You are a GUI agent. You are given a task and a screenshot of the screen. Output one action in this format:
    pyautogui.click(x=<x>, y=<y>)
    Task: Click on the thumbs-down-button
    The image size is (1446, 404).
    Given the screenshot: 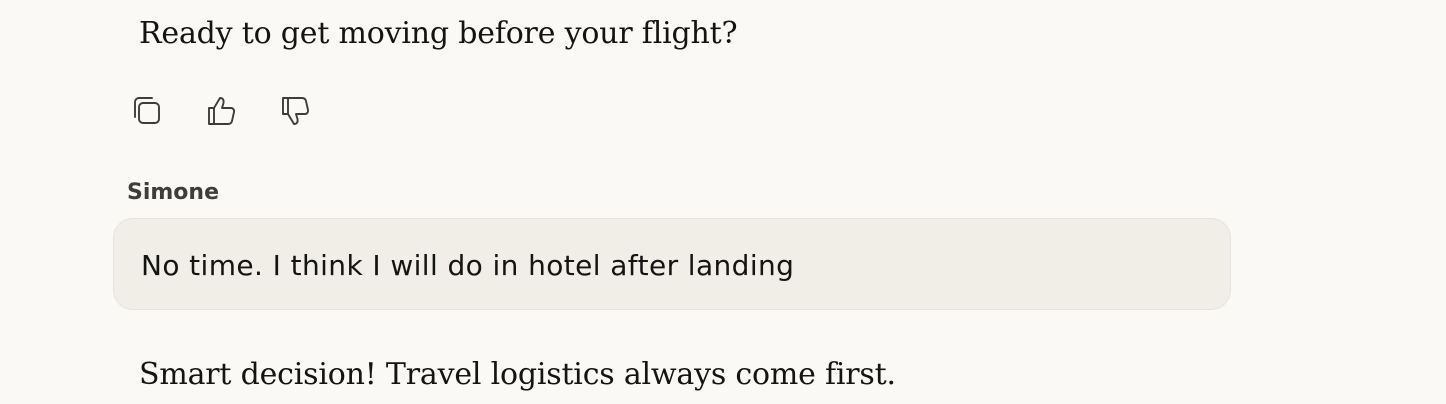 What is the action you would take?
    pyautogui.click(x=295, y=111)
    